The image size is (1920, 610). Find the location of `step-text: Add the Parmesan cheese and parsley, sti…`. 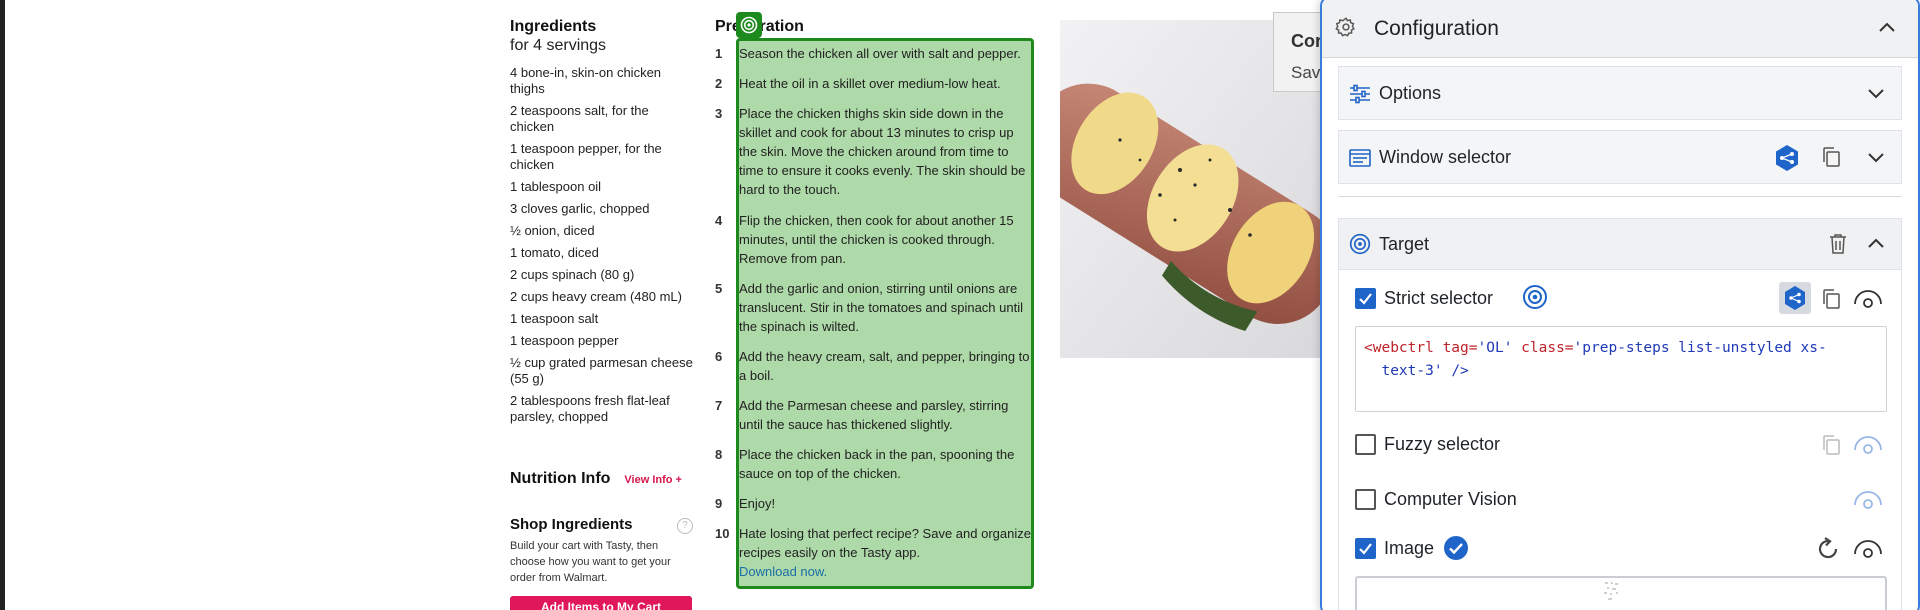

step-text: Add the Parmesan cheese and parsley, sti… is located at coordinates (874, 415).